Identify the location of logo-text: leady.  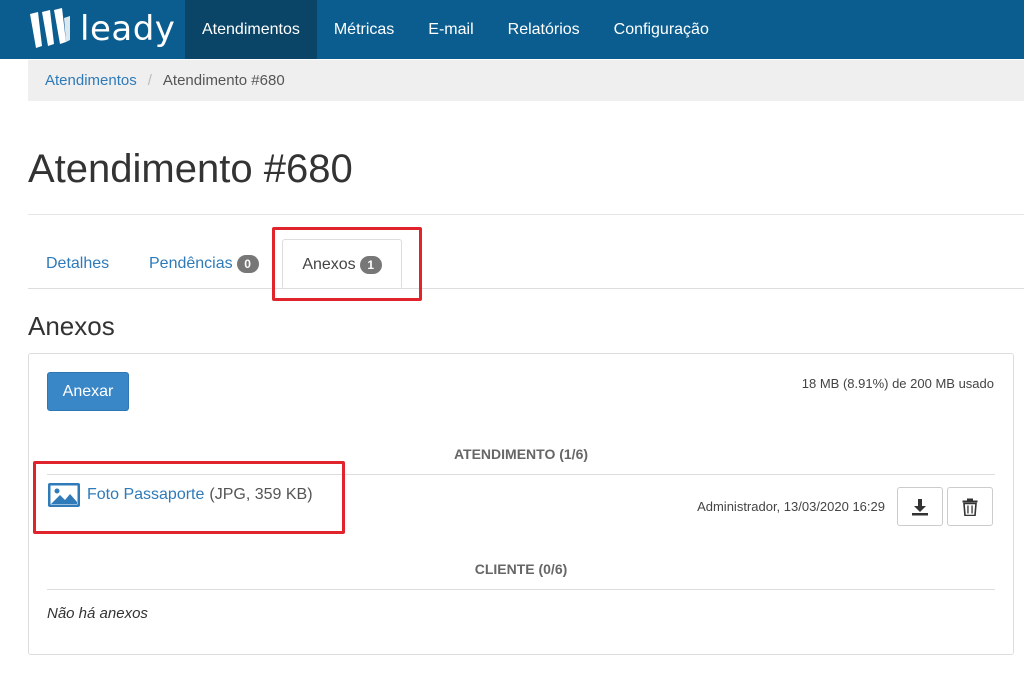
(128, 29).